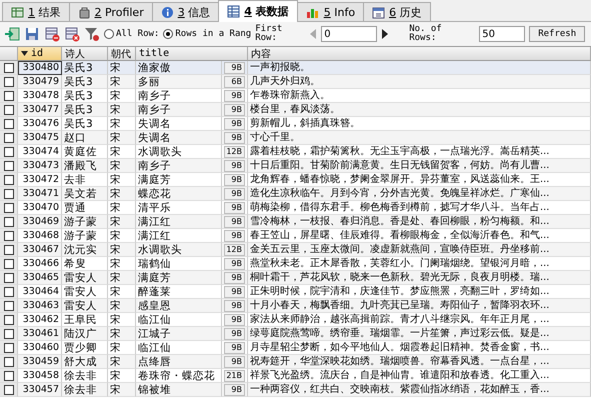 The width and height of the screenshot is (591, 400). What do you see at coordinates (397, 11) in the screenshot?
I see `tab: 6 历史` at bounding box center [397, 11].